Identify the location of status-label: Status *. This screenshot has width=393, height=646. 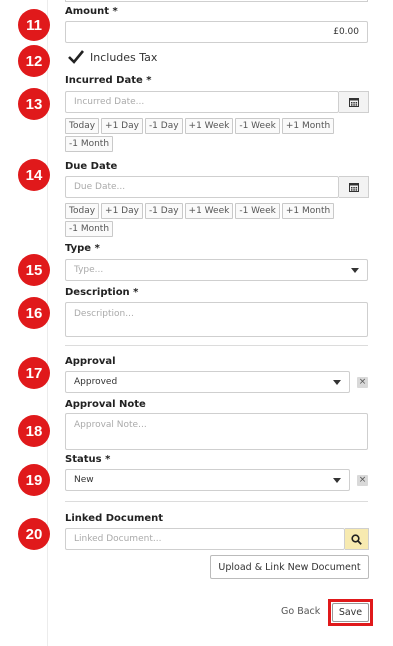
(88, 459).